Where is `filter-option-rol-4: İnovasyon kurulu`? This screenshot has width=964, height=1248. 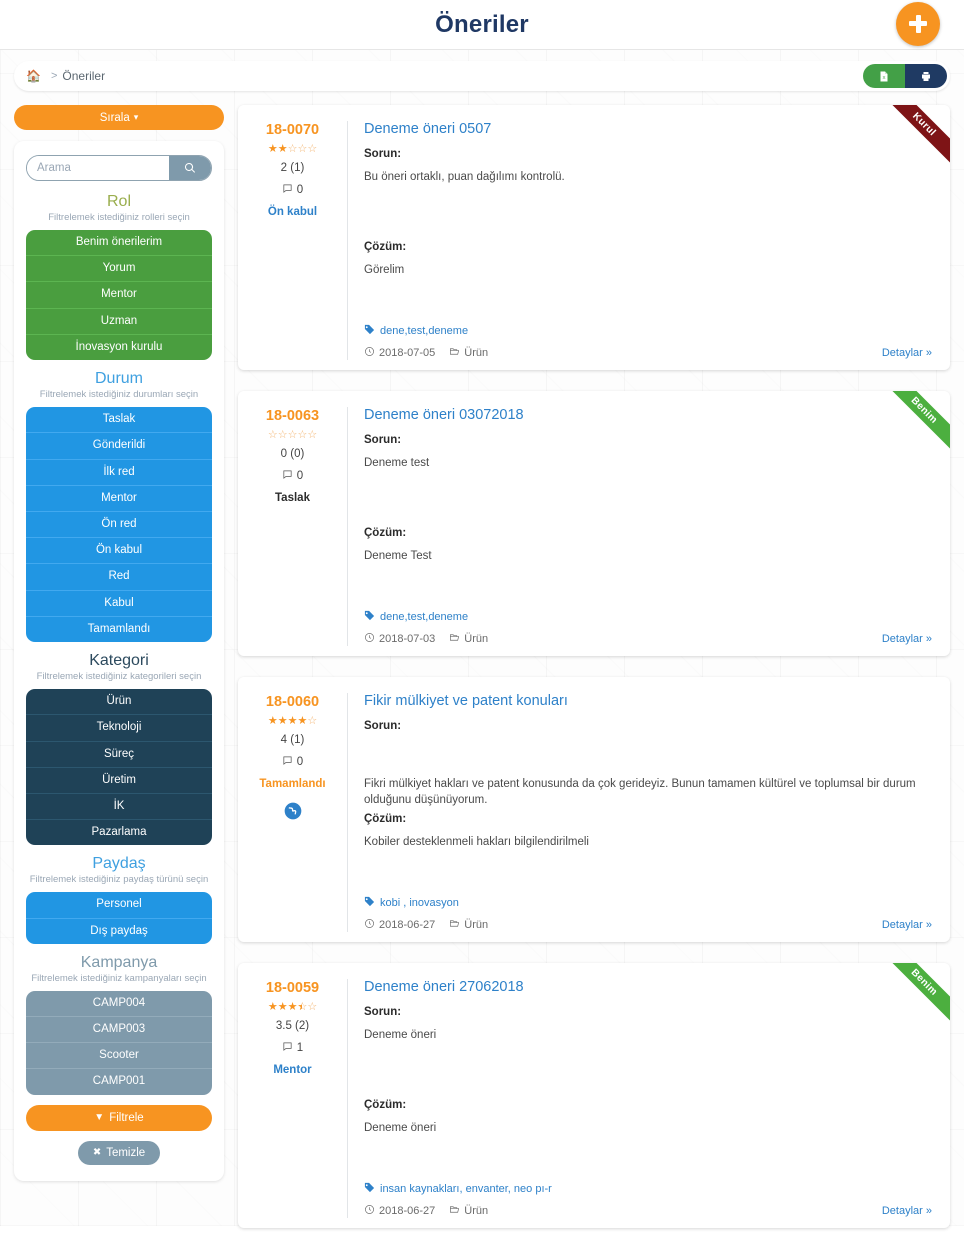
filter-option-rol-4: İnovasyon kurulu is located at coordinates (119, 347).